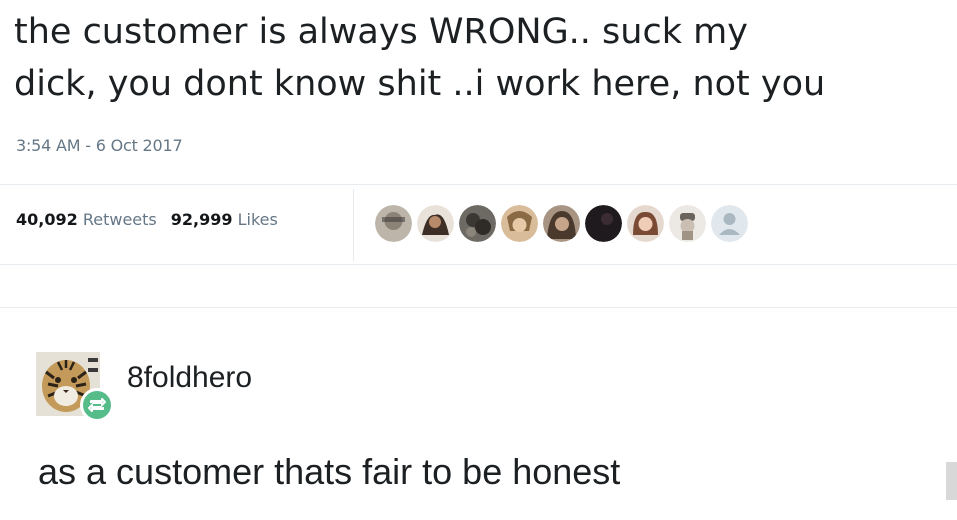 The image size is (957, 520). Describe the element at coordinates (478, 184) in the screenshot. I see `divider-top` at that location.